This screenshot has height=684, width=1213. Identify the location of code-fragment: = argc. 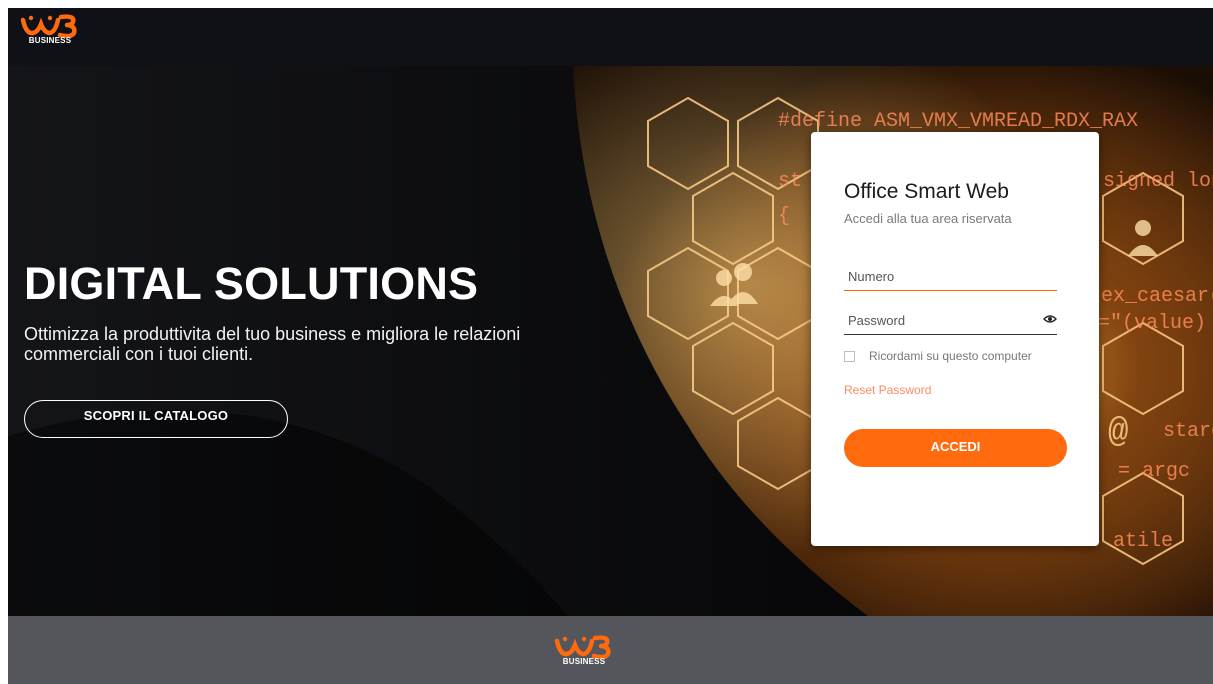
(1154, 471).